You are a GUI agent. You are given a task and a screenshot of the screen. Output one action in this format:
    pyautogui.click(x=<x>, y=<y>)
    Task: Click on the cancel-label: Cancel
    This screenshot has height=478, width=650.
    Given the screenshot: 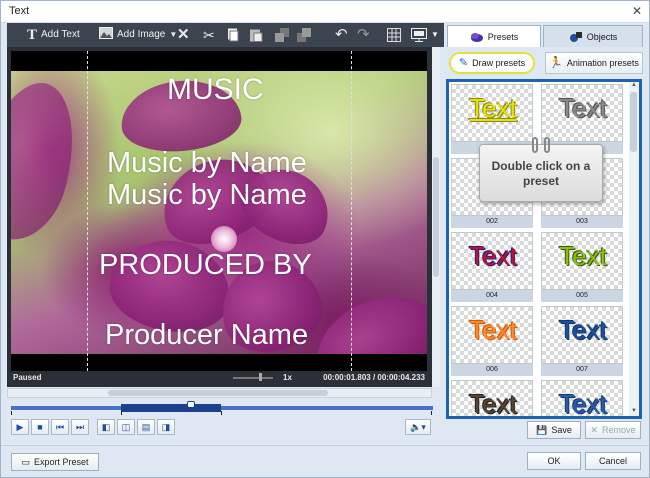 What is the action you would take?
    pyautogui.click(x=612, y=461)
    